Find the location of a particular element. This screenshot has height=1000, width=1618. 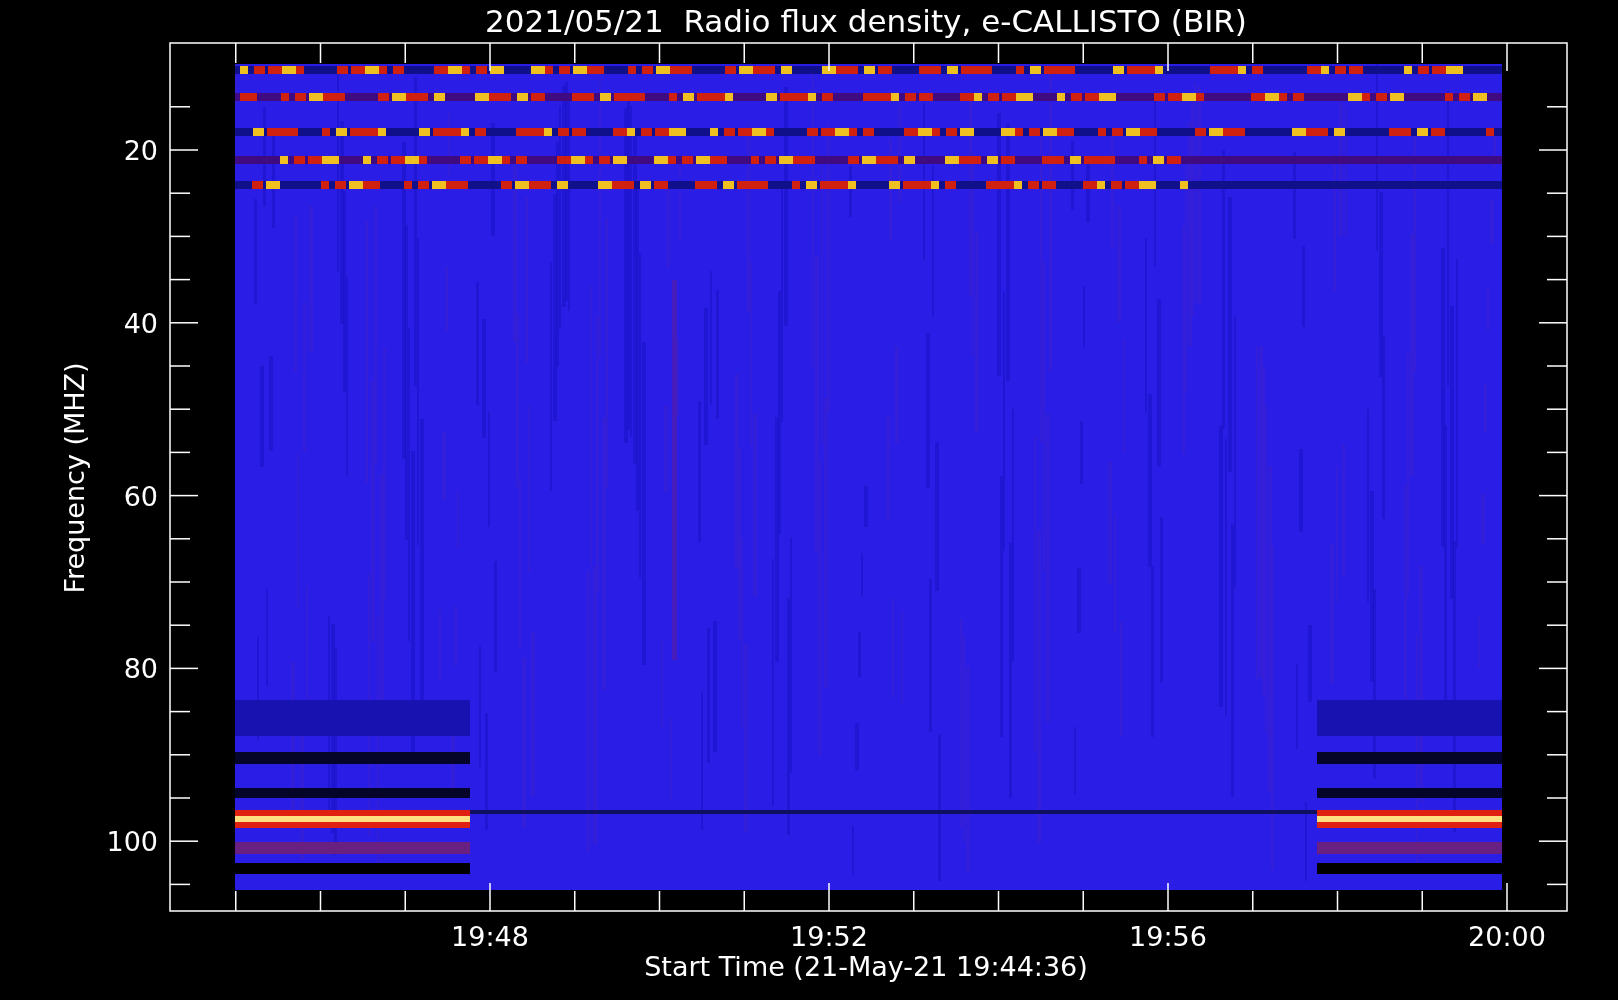

axis-label: Frequency (MHZ) is located at coordinates (74, 478).